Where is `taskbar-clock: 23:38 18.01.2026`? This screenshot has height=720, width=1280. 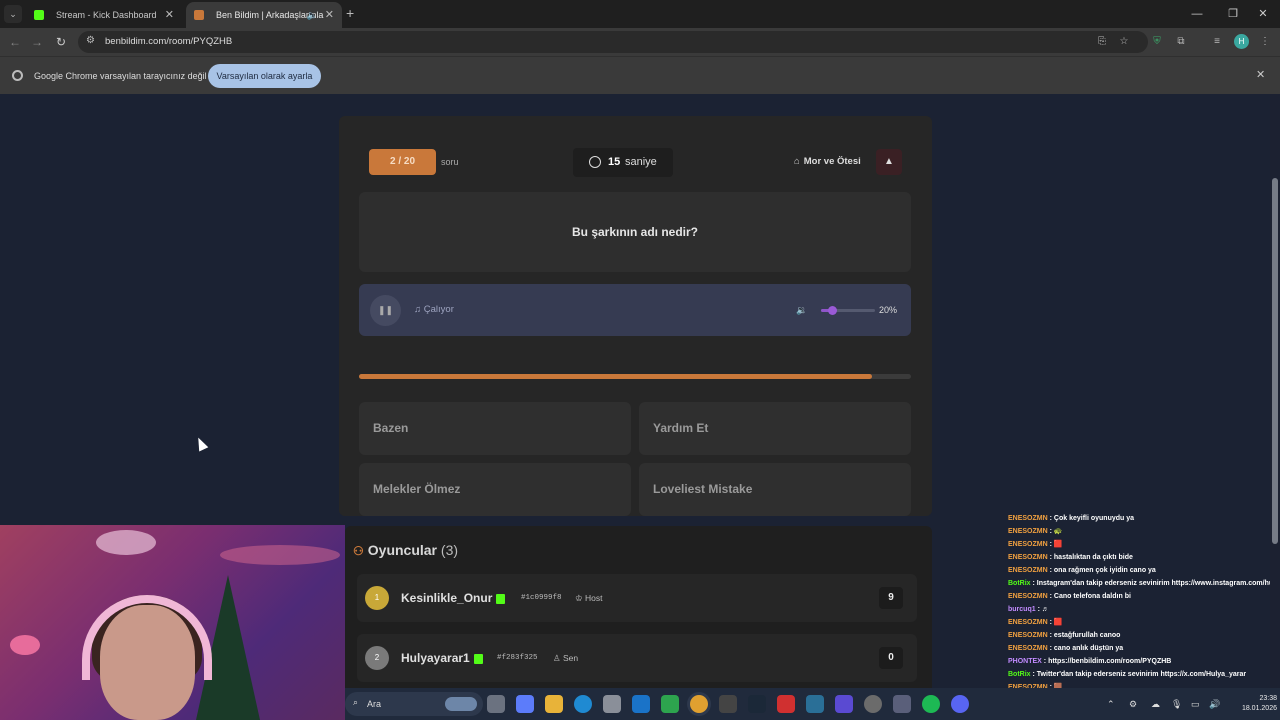 taskbar-clock: 23:38 18.01.2026 is located at coordinates (1251, 704).